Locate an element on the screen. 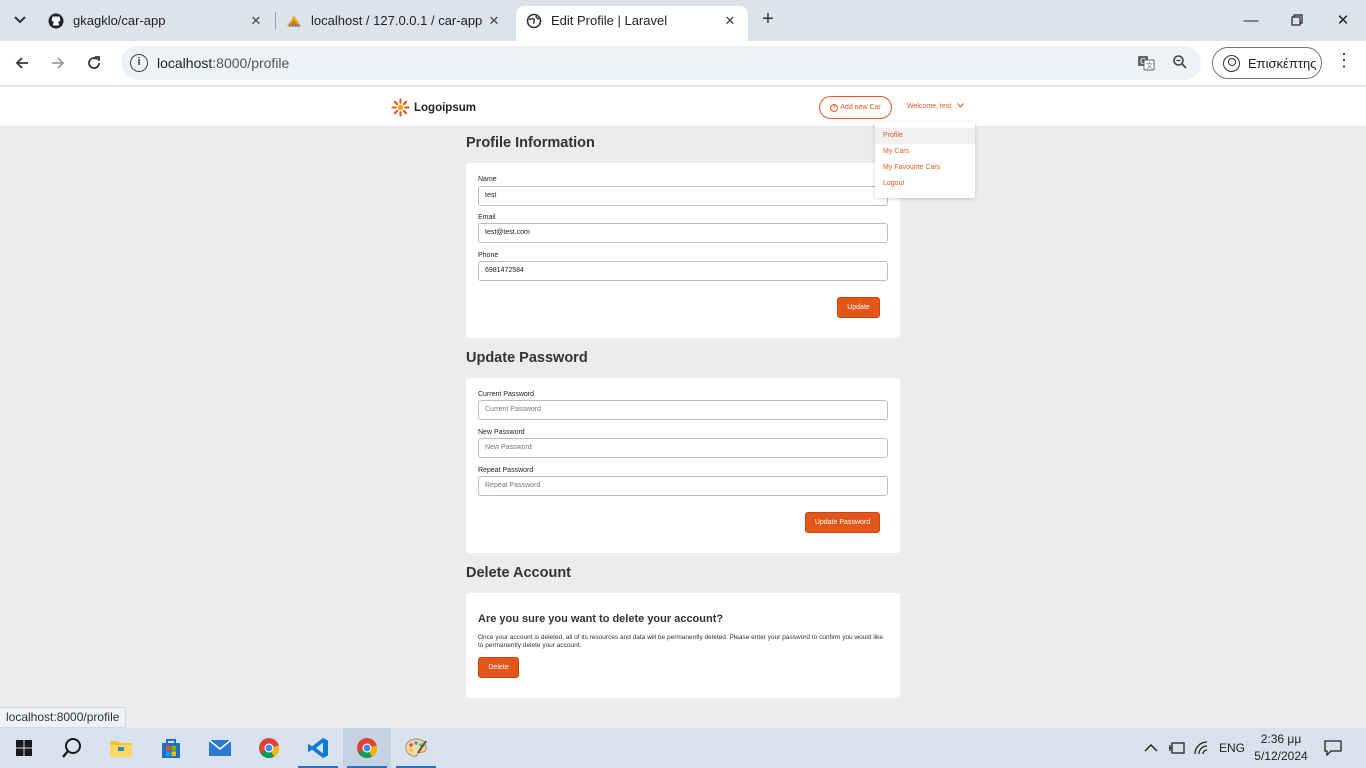 This screenshot has width=1366, height=768. reload-button is located at coordinates (94, 63).